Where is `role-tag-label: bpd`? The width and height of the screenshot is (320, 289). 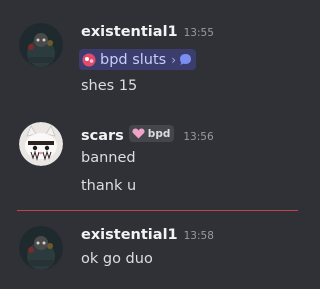
role-tag-label: bpd is located at coordinates (159, 133).